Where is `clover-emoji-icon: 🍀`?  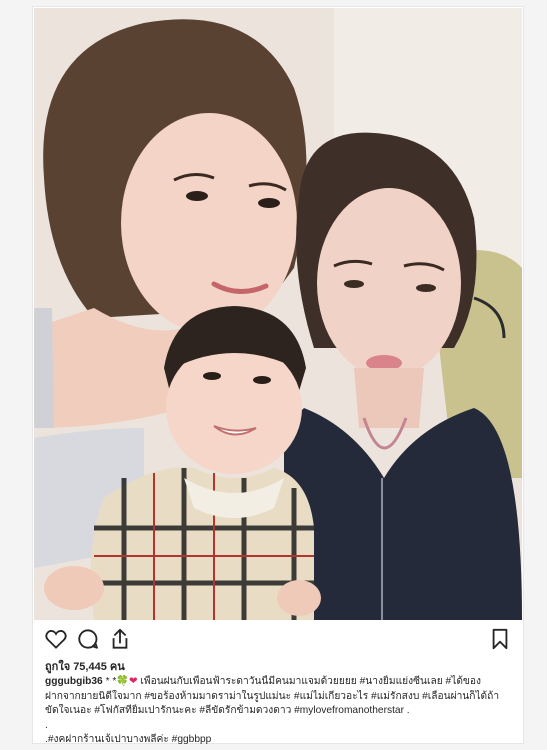
clover-emoji-icon: 🍀 is located at coordinates (123, 681).